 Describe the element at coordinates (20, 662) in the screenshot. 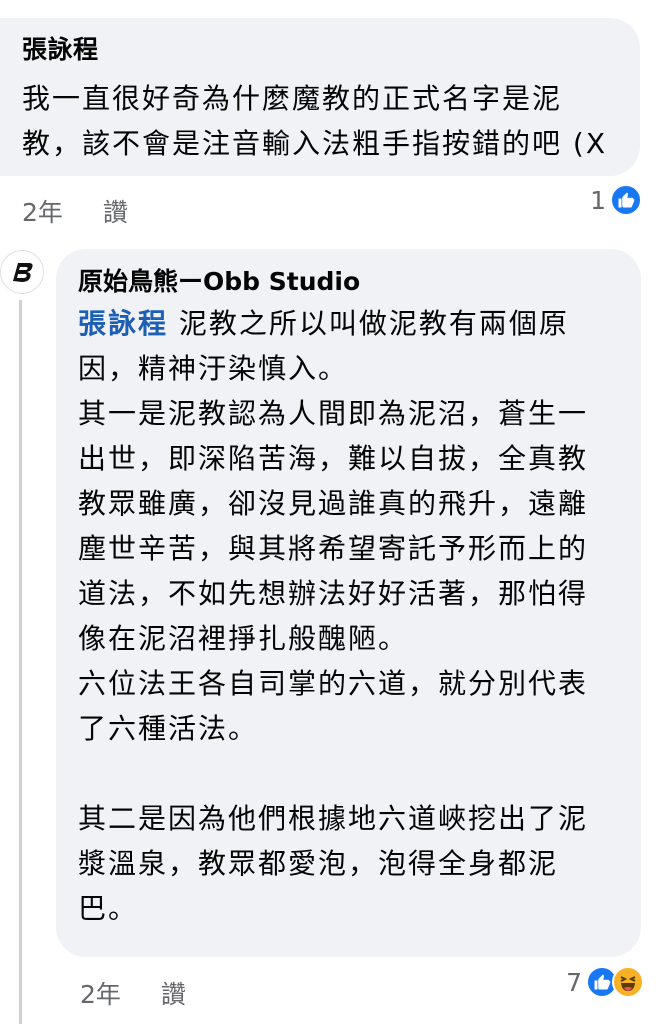

I see `thread-line` at that location.